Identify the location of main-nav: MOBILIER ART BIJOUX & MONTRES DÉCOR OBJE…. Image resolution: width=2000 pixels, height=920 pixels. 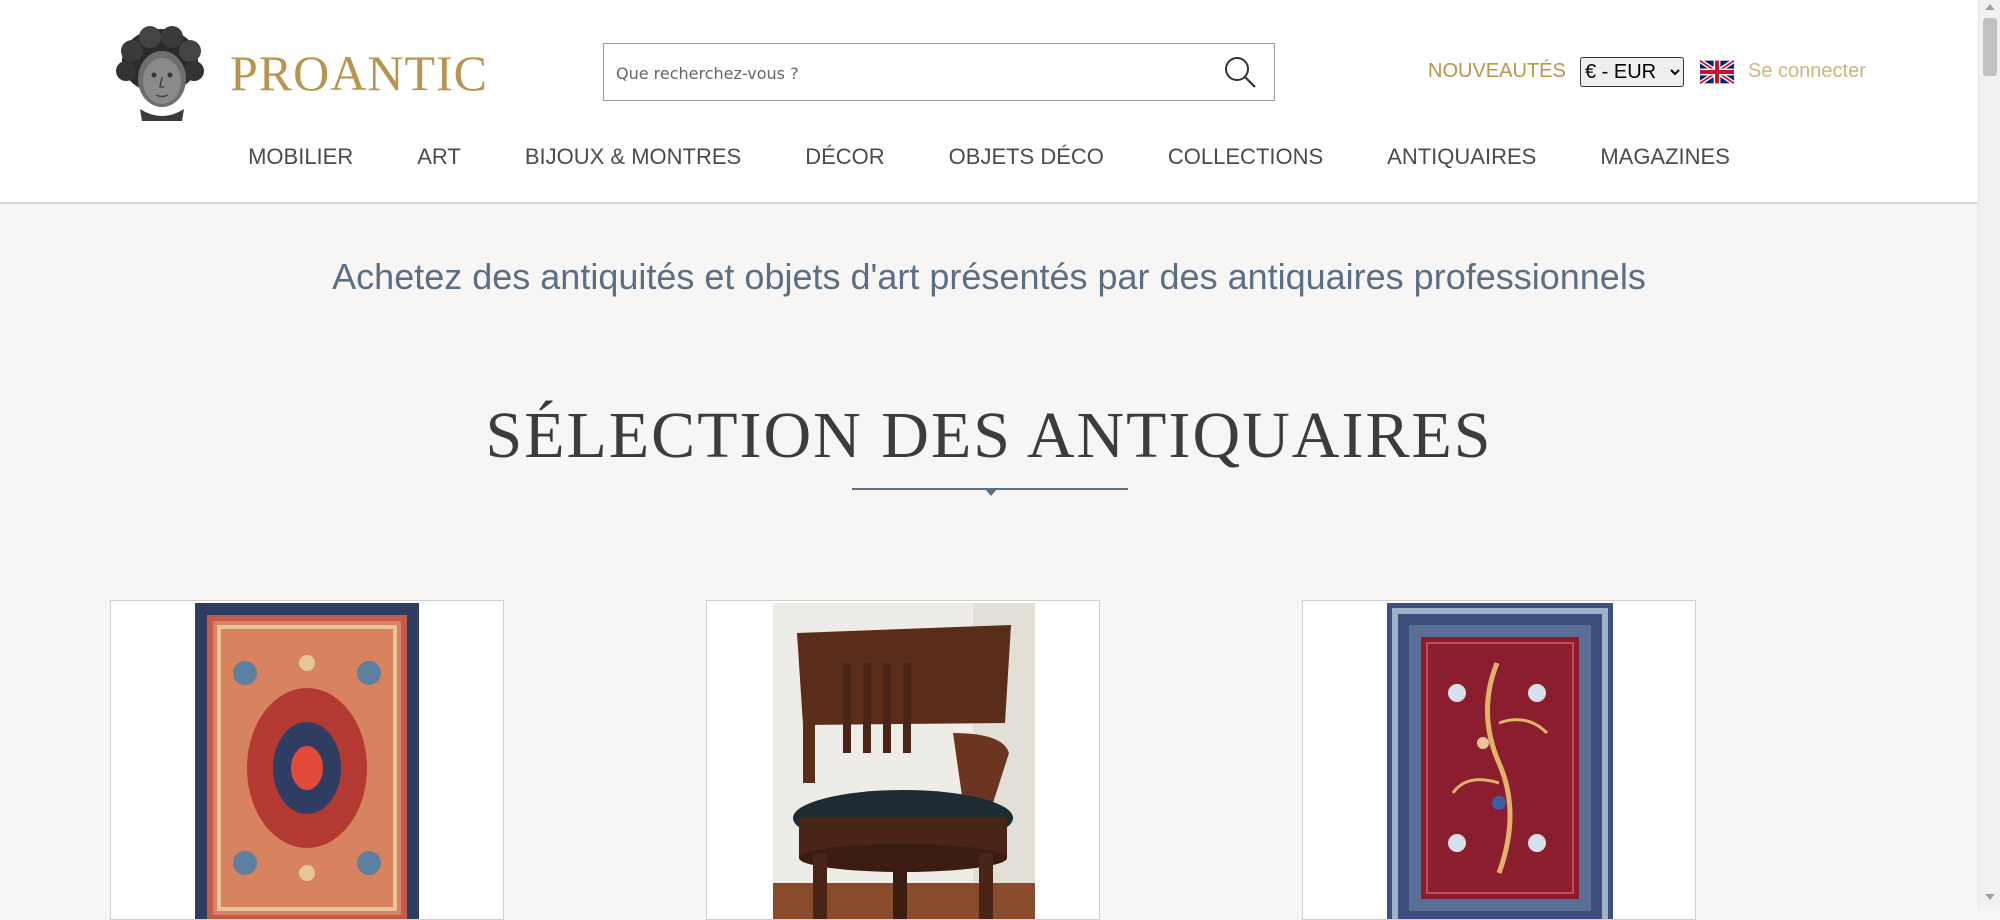
(989, 164).